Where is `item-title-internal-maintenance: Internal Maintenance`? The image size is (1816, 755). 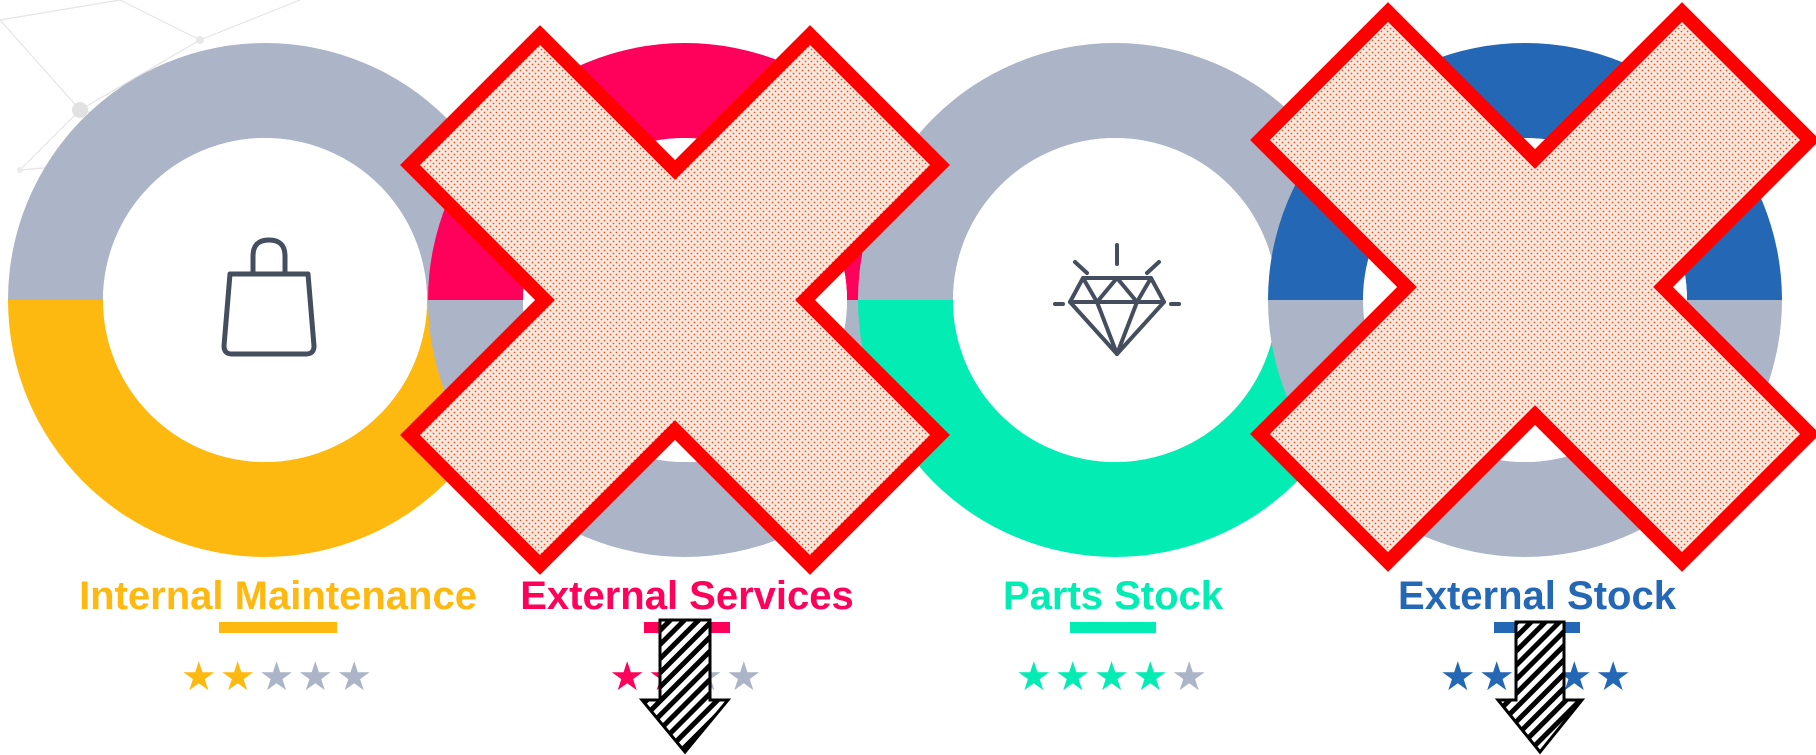
item-title-internal-maintenance: Internal Maintenance is located at coordinates (278, 596).